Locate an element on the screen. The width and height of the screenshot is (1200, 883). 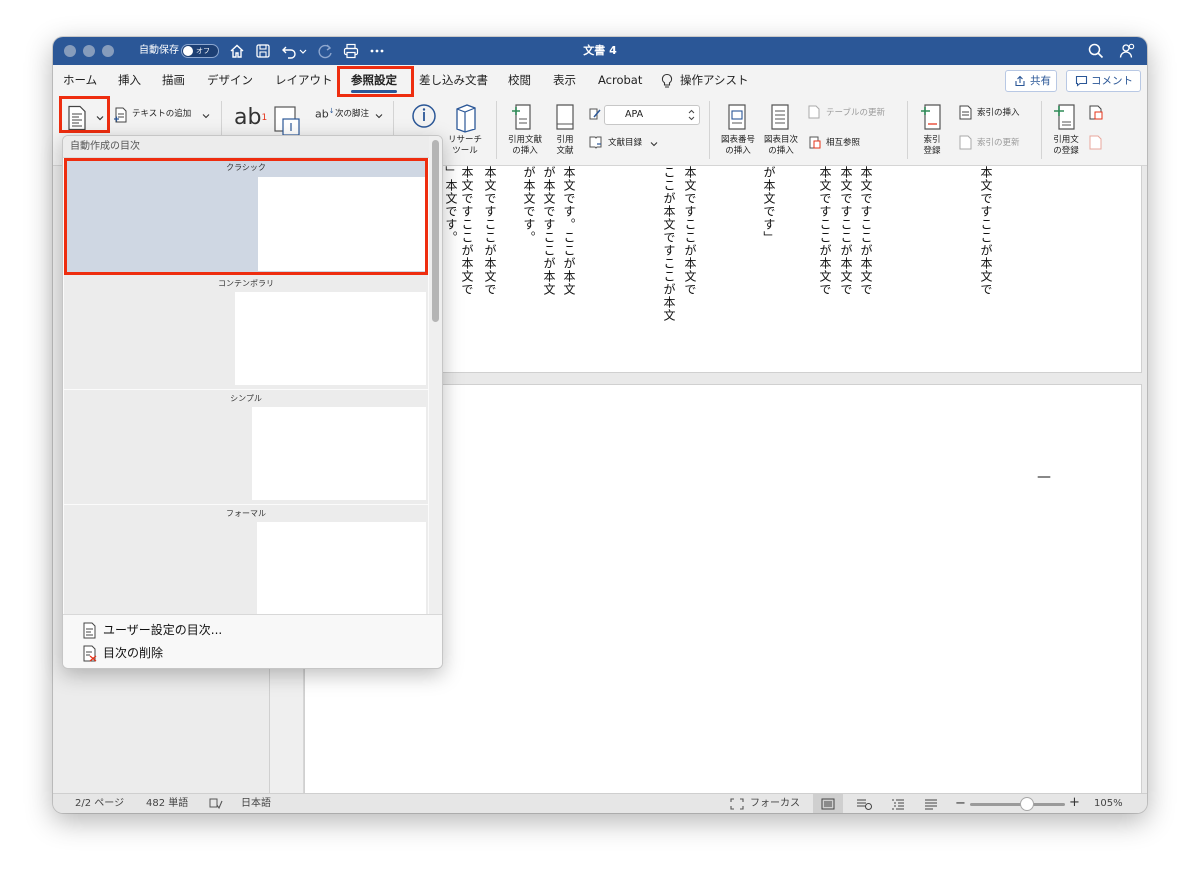
insert-index-icon is located at coordinates (965, 112).